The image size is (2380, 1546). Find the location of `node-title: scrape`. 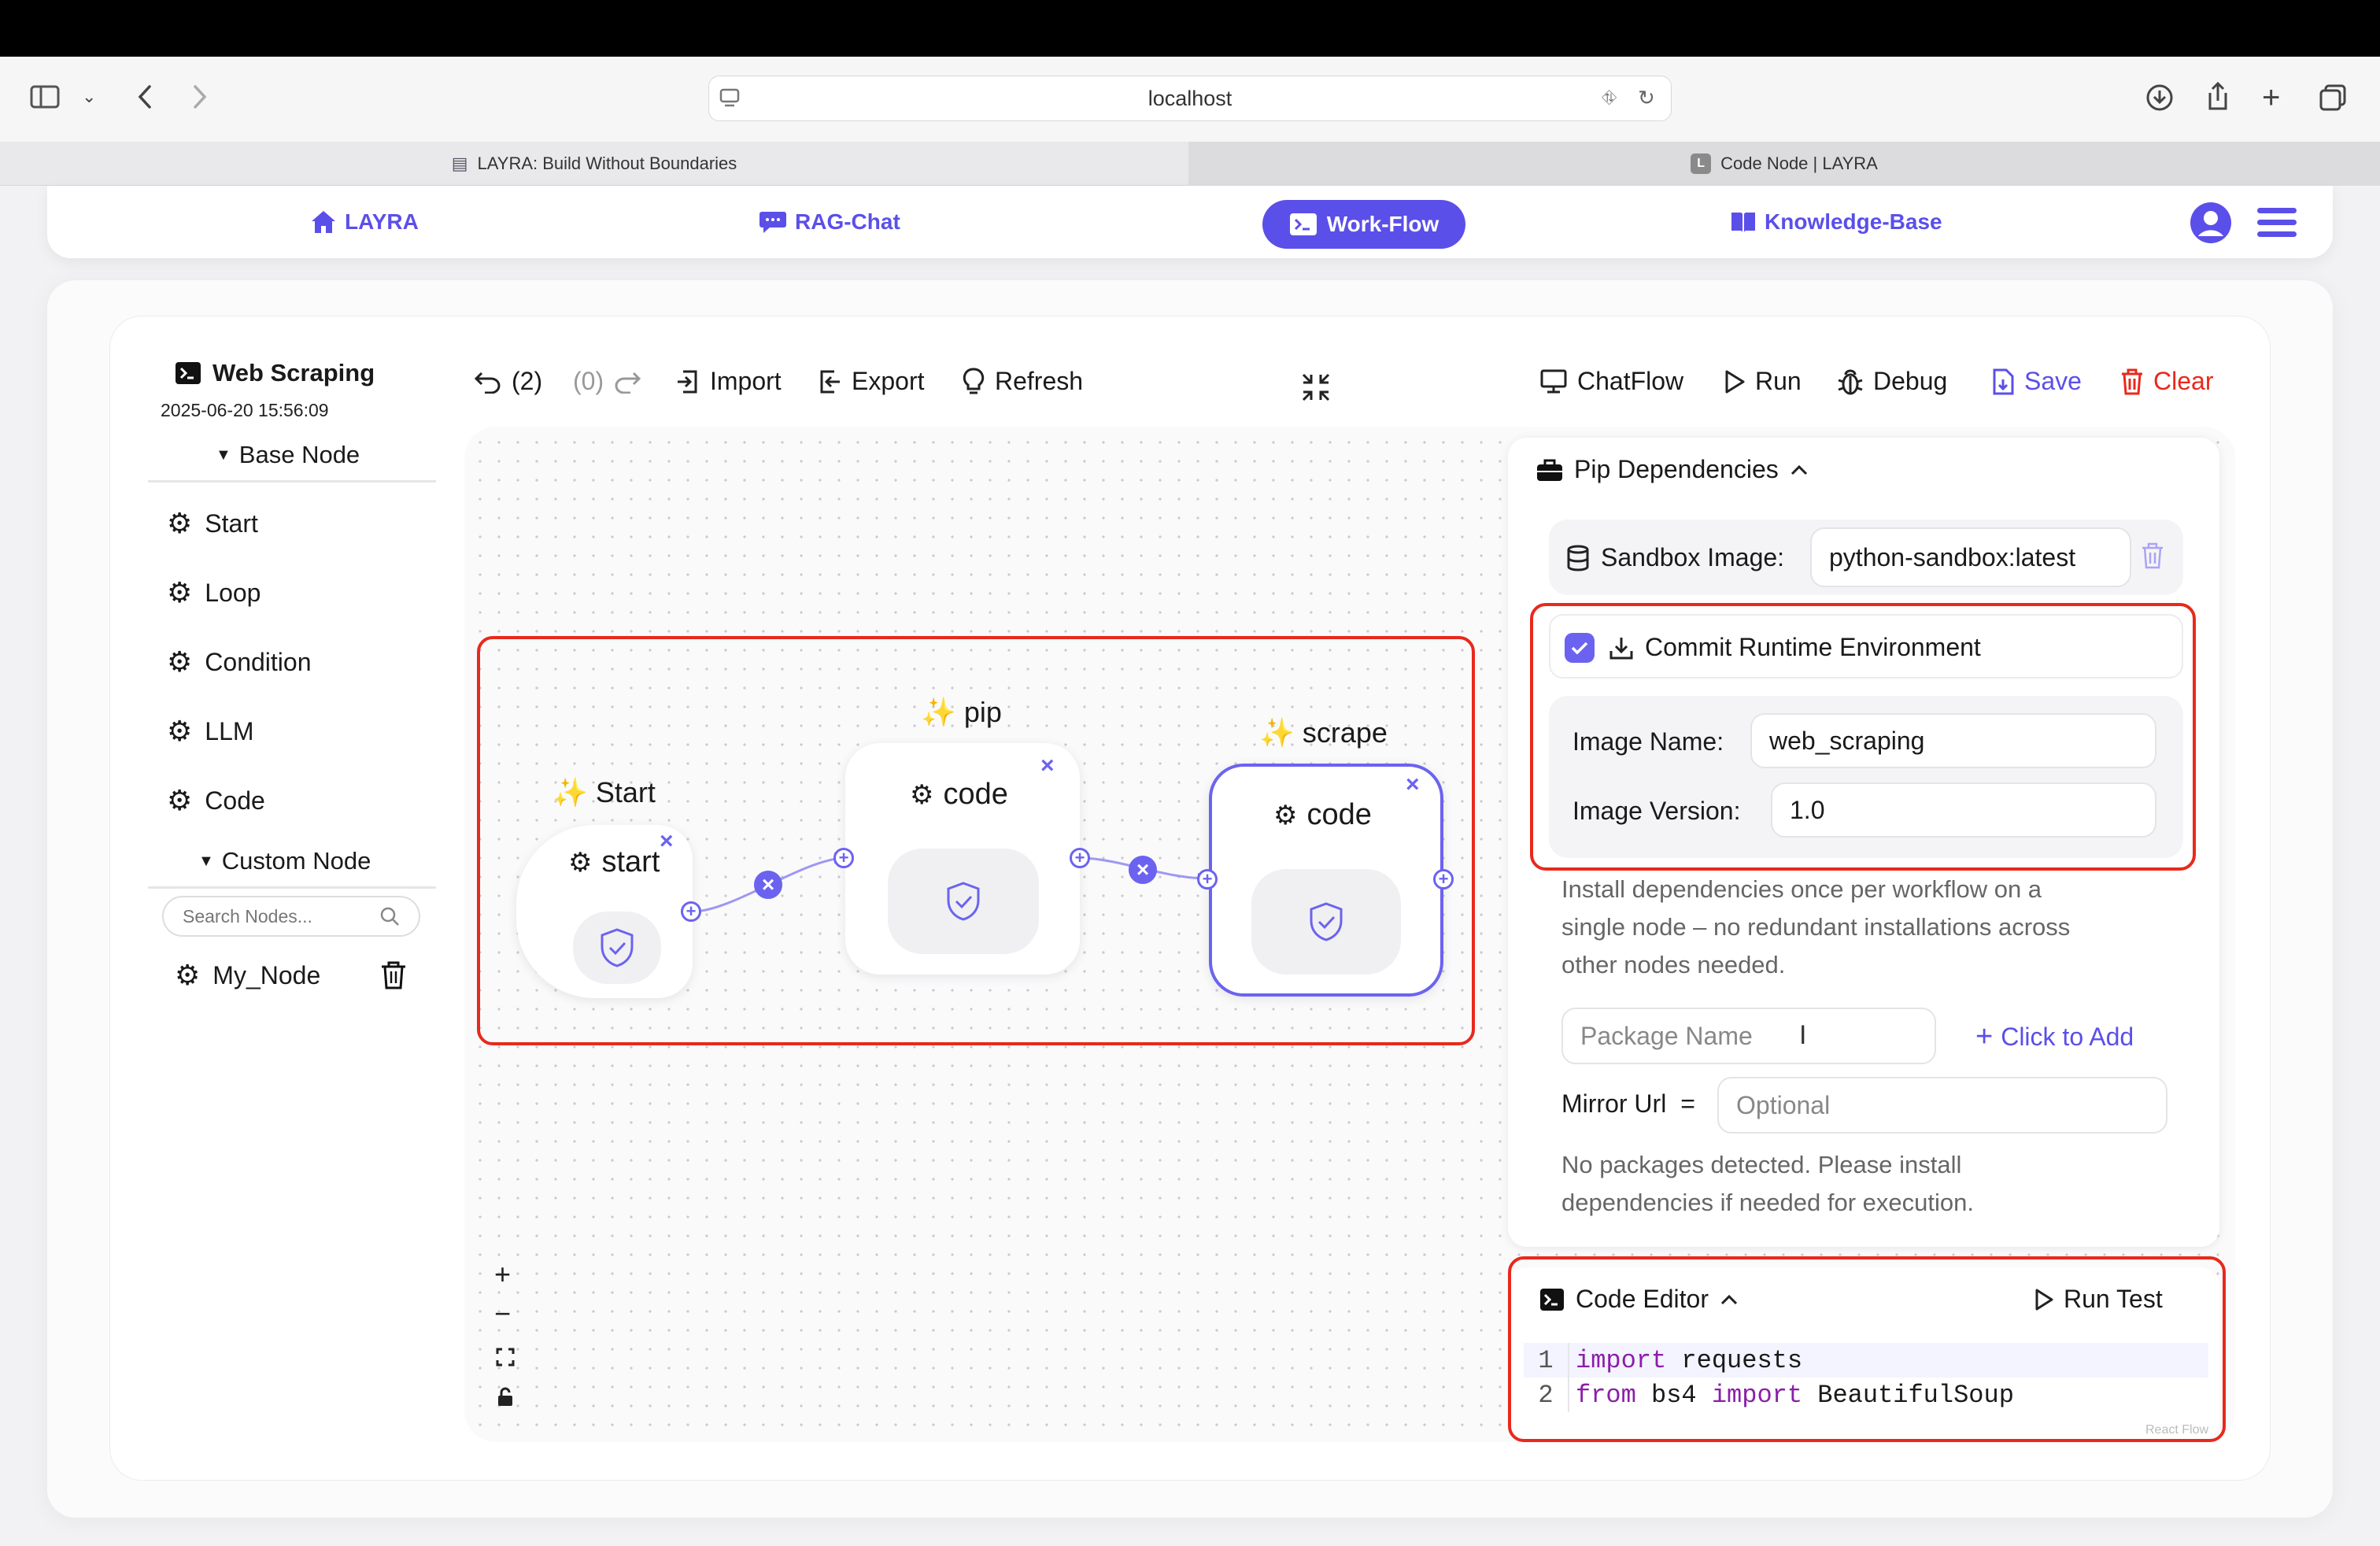

node-title: scrape is located at coordinates (1345, 732).